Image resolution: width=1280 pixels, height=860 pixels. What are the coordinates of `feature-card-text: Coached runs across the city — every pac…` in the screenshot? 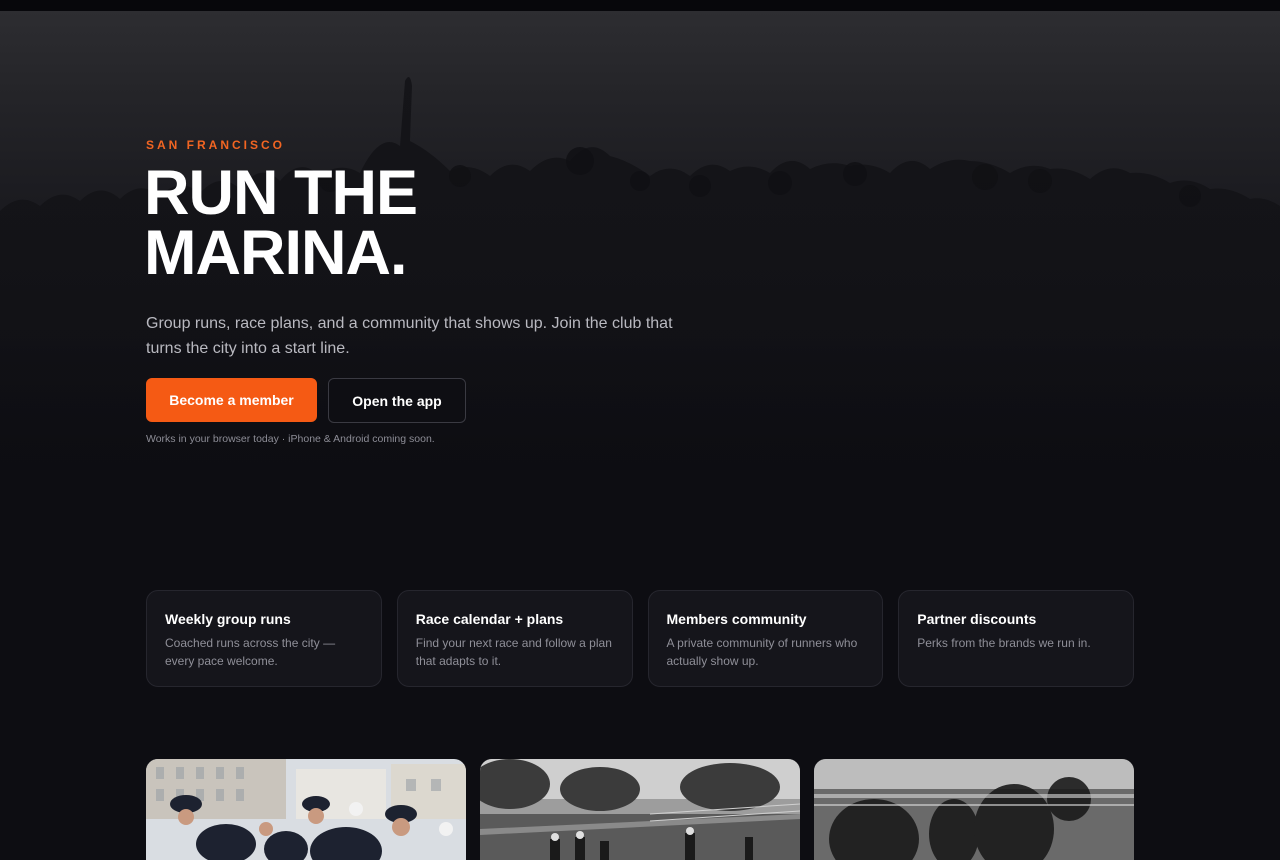 It's located at (250, 652).